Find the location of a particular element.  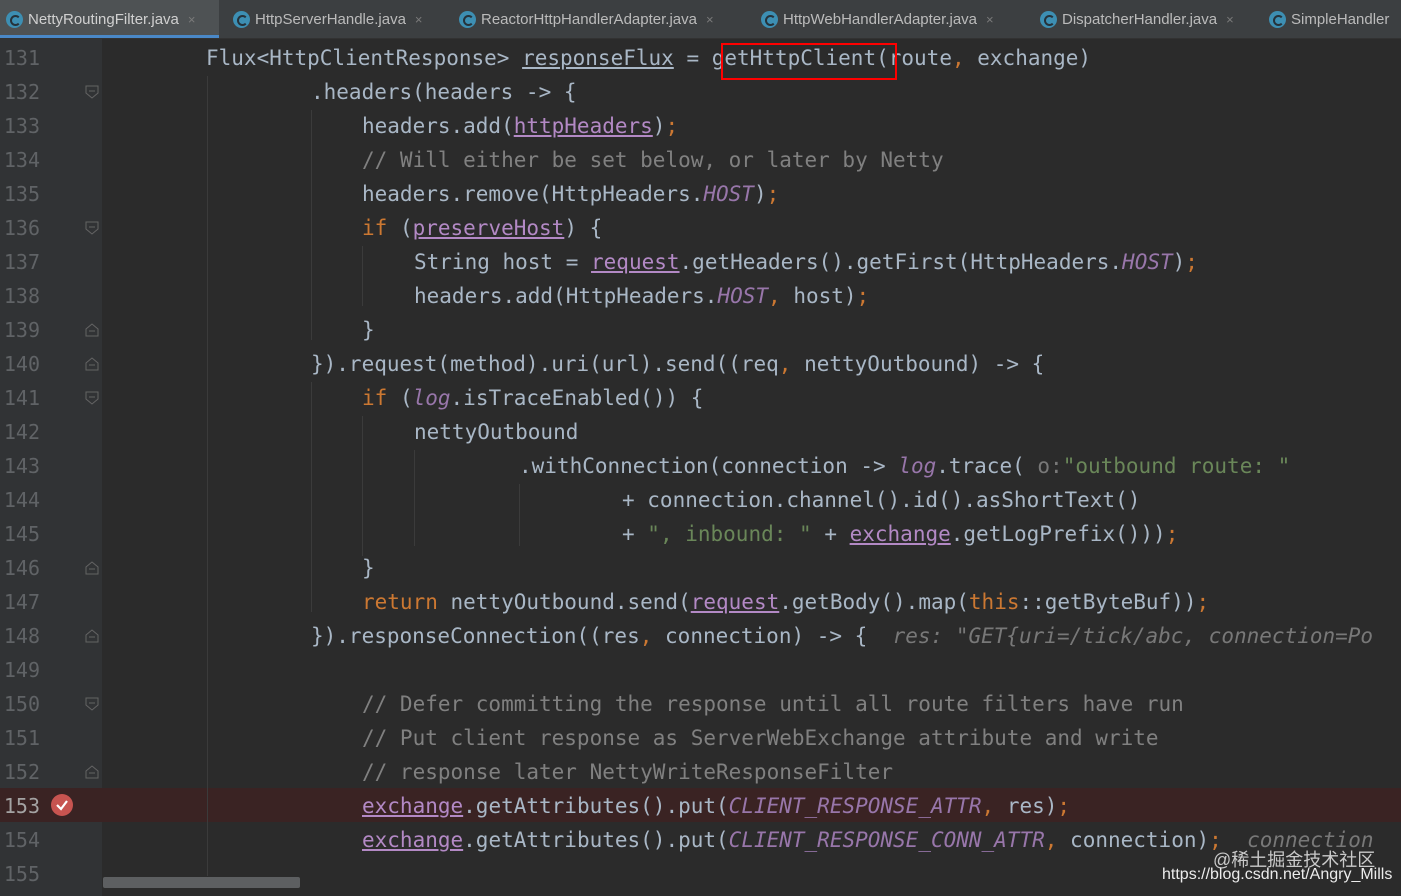

code-line-136: if (preserveHost) { is located at coordinates (482, 228).